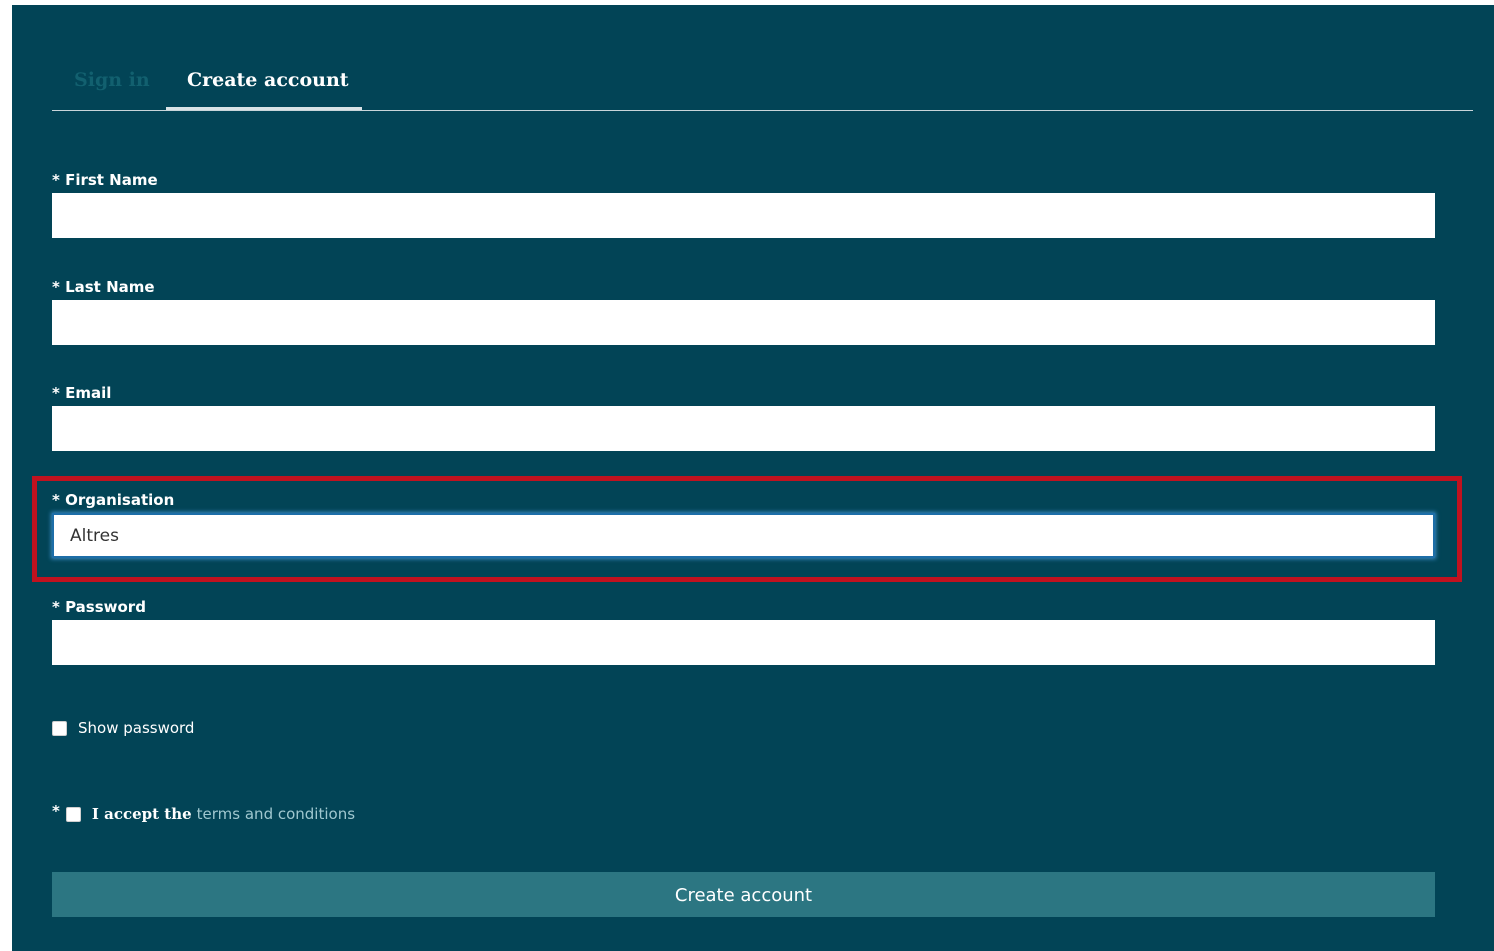 Image resolution: width=1494 pixels, height=951 pixels. What do you see at coordinates (56, 811) in the screenshot?
I see `terms-required-marker: *` at bounding box center [56, 811].